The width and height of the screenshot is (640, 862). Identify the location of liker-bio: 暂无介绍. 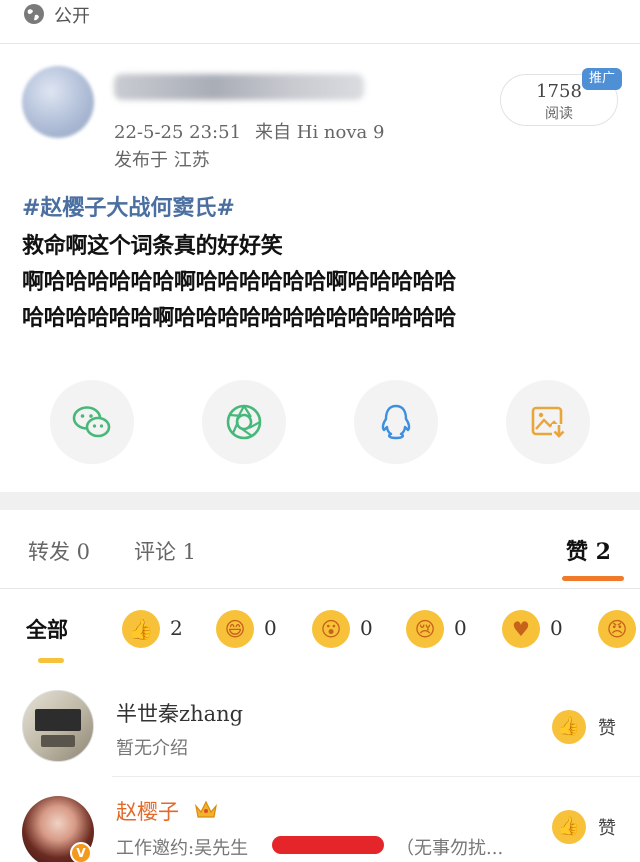
(152, 748).